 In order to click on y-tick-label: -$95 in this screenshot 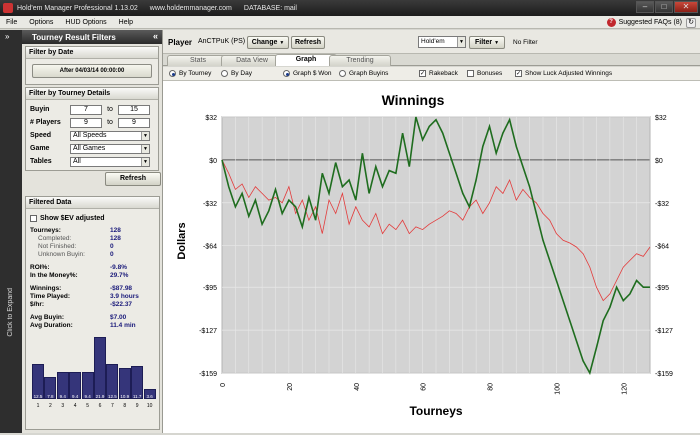, I will do `click(210, 288)`.